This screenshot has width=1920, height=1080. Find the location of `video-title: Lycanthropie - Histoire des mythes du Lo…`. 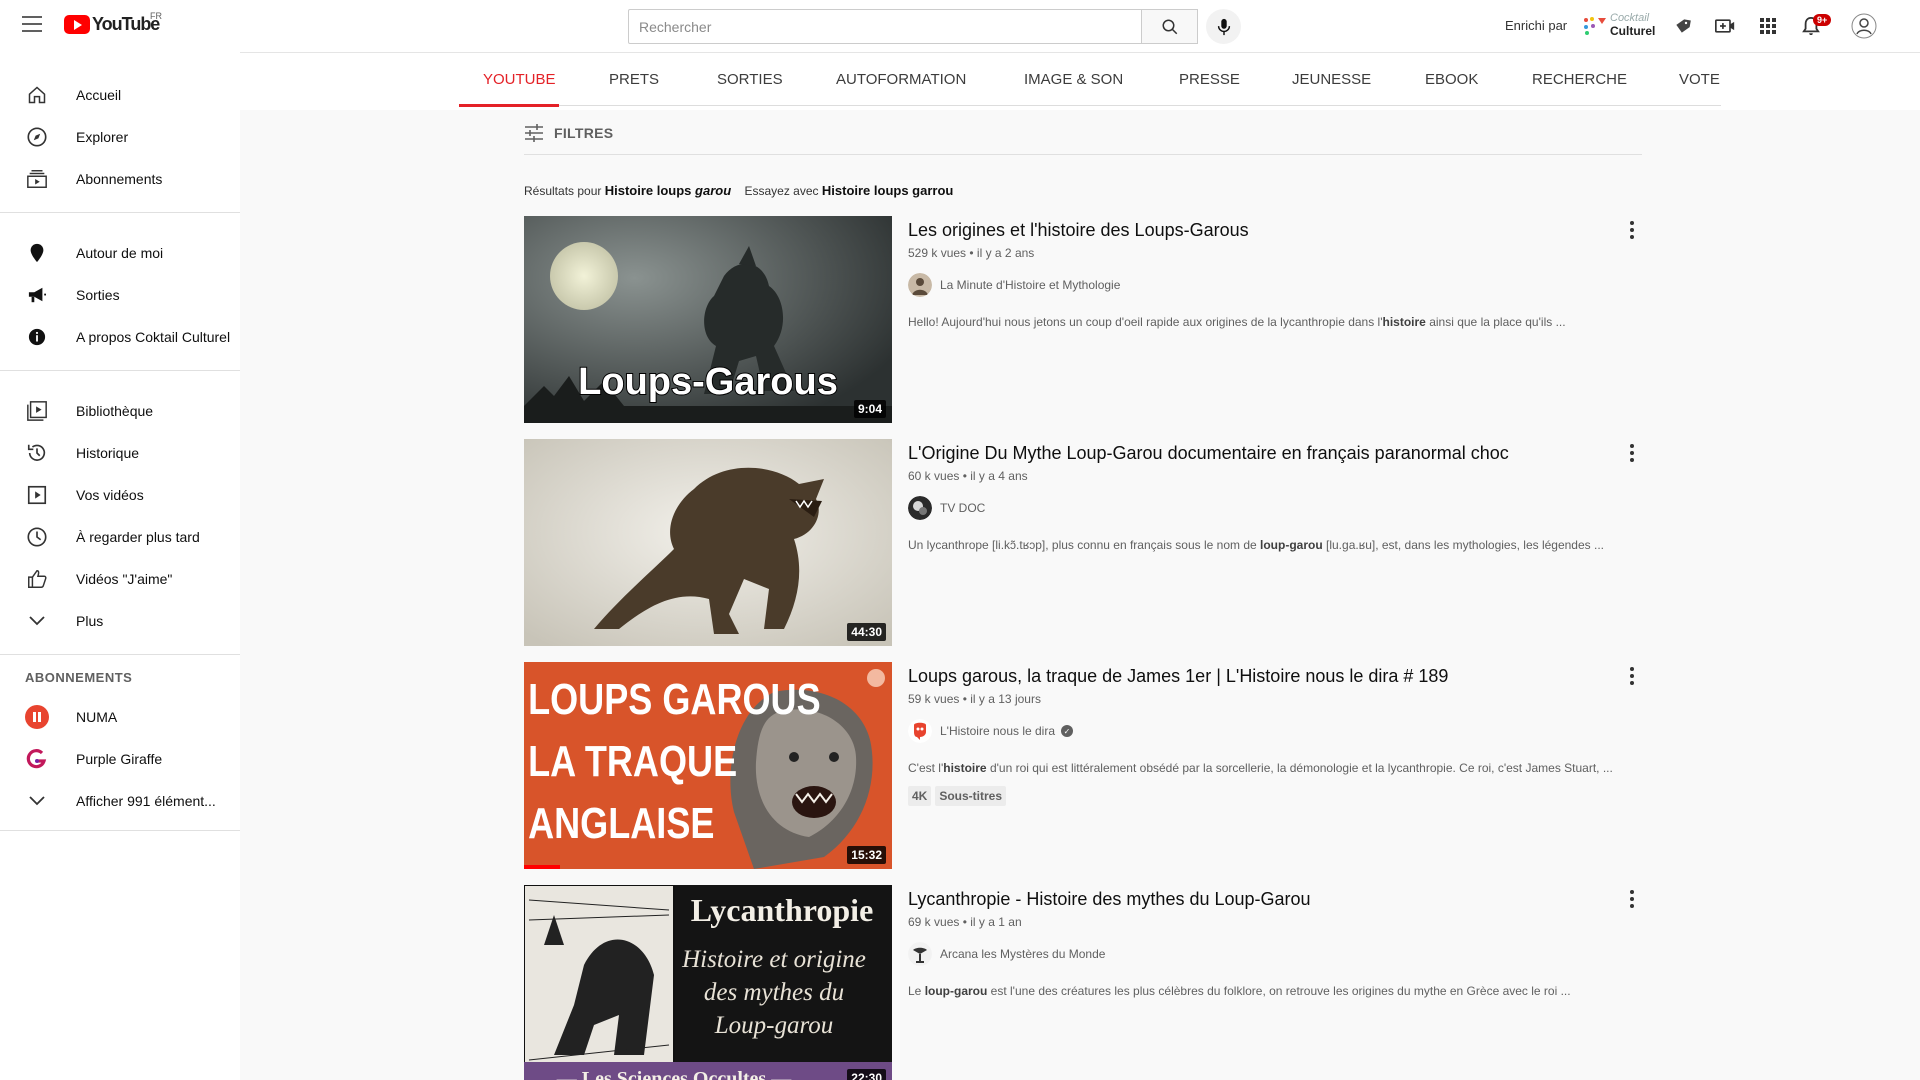

video-title: Lycanthropie - Histoire des mythes du Lo… is located at coordinates (1109, 899).